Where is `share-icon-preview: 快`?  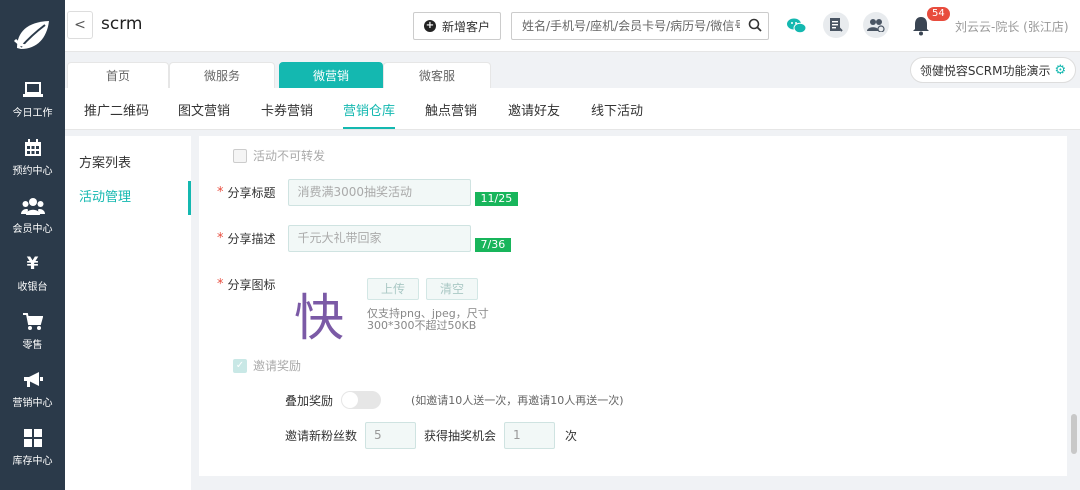
share-icon-preview: 快 is located at coordinates (319, 318).